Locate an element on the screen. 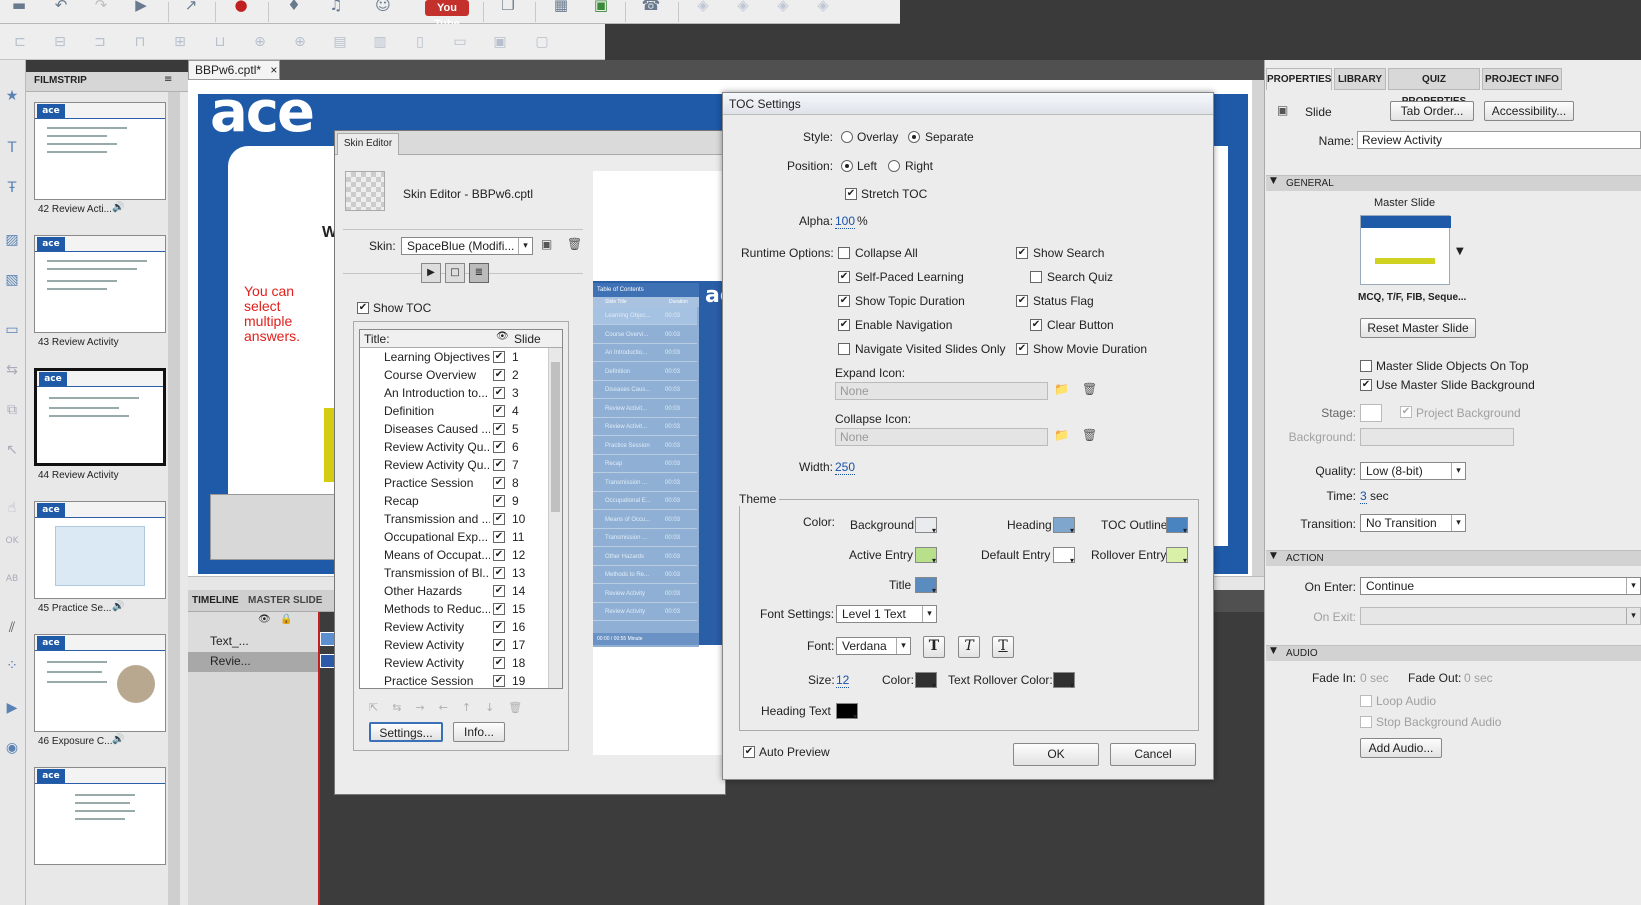 The height and width of the screenshot is (905, 1641). style-overlay-radio is located at coordinates (847, 137).